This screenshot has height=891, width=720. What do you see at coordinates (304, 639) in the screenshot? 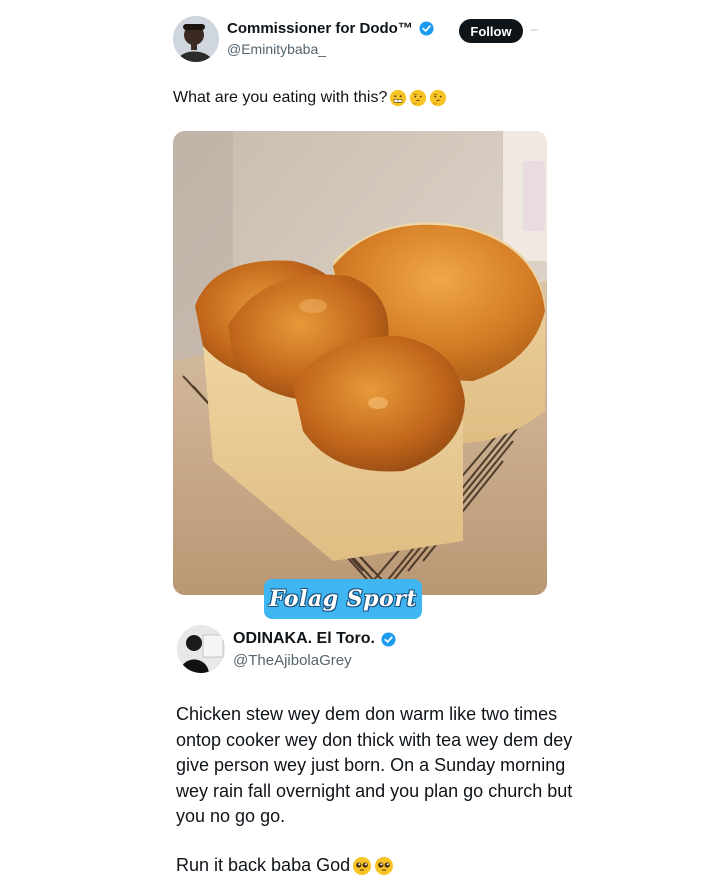
I see `reply-author-name: ODINAKA. El Toro.` at bounding box center [304, 639].